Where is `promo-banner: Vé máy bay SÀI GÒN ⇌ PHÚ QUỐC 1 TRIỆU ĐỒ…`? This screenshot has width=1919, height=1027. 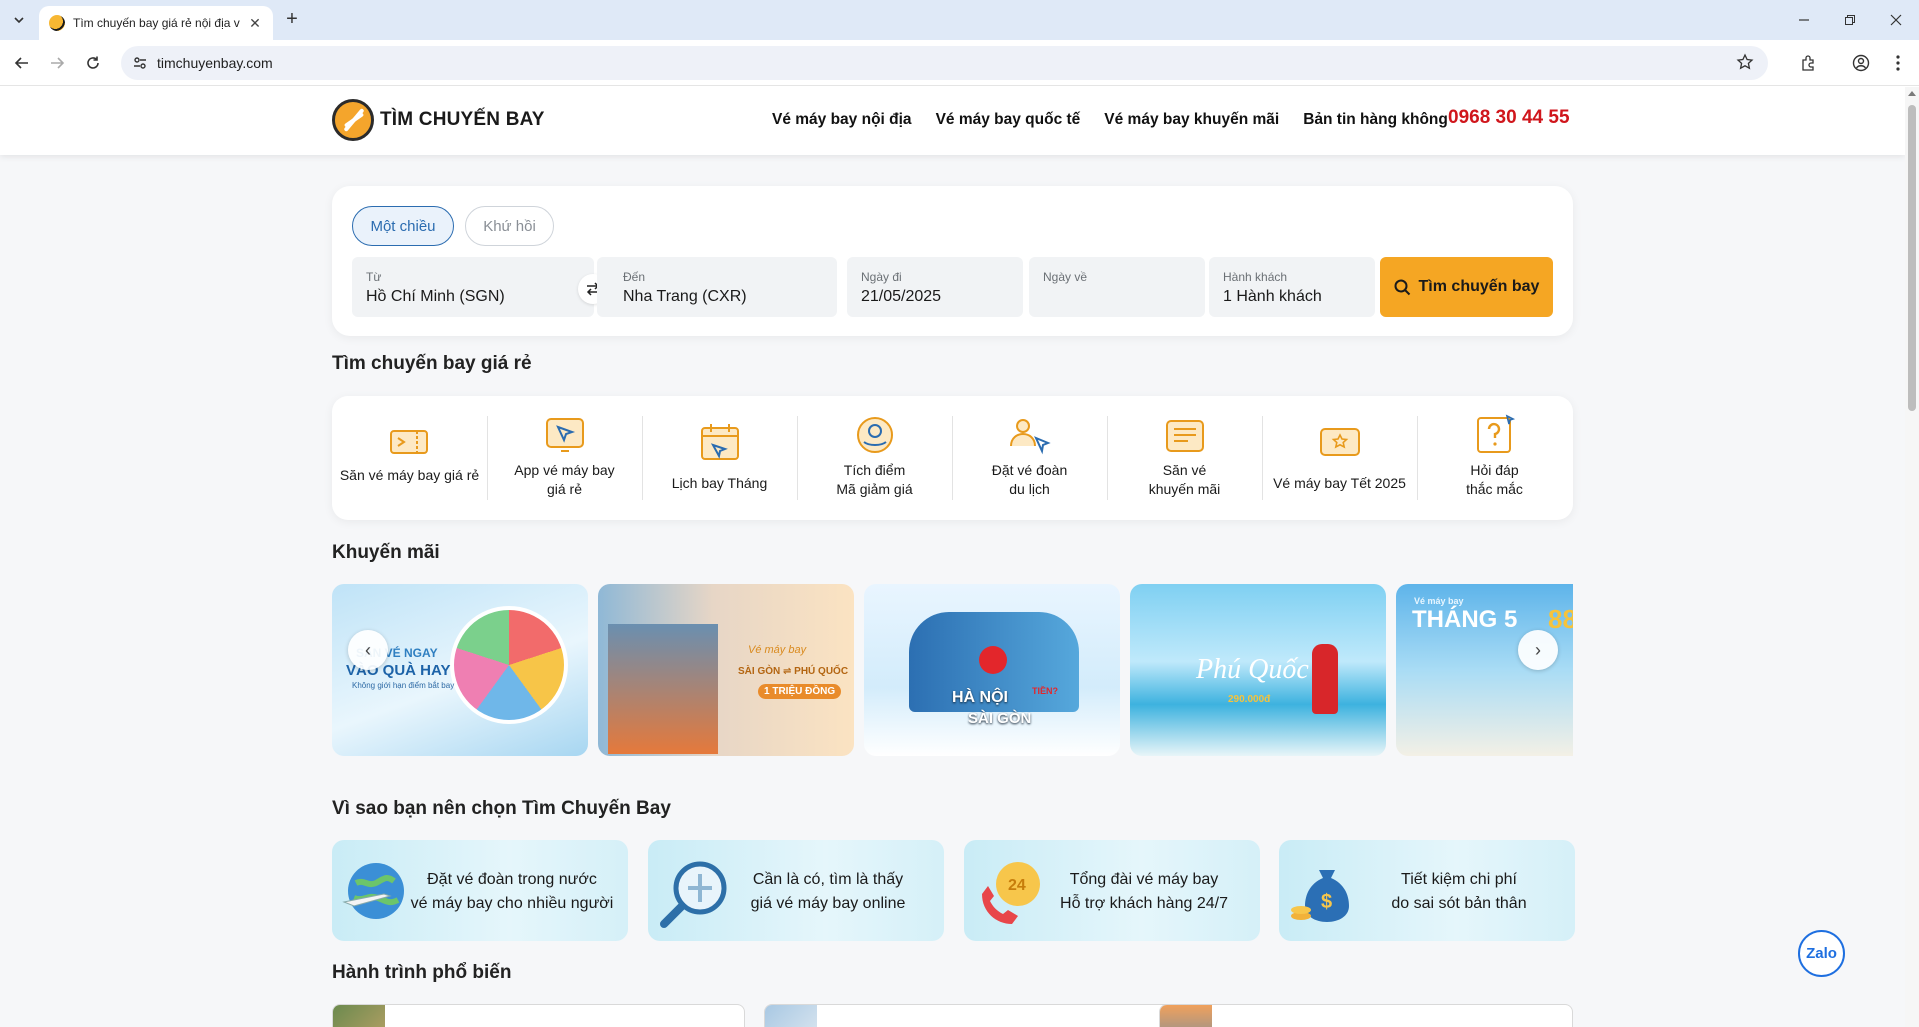 promo-banner: Vé máy bay SÀI GÒN ⇌ PHÚ QUỐC 1 TRIỆU ĐỒ… is located at coordinates (726, 670).